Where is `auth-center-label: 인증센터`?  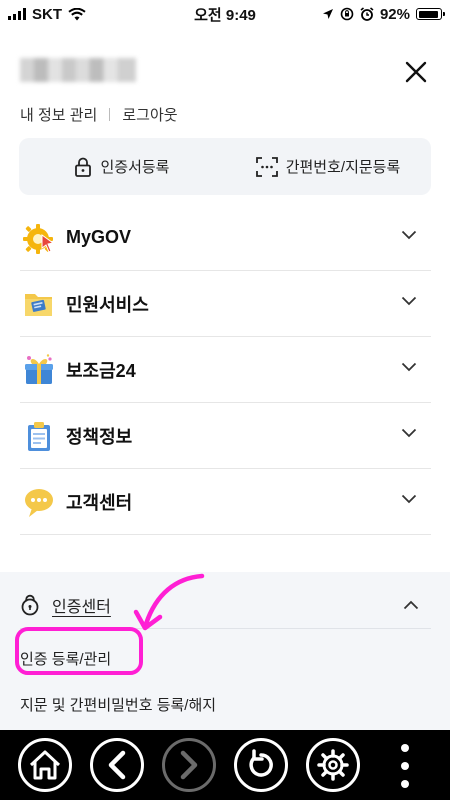
auth-center-label: 인증센터 is located at coordinates (81, 607).